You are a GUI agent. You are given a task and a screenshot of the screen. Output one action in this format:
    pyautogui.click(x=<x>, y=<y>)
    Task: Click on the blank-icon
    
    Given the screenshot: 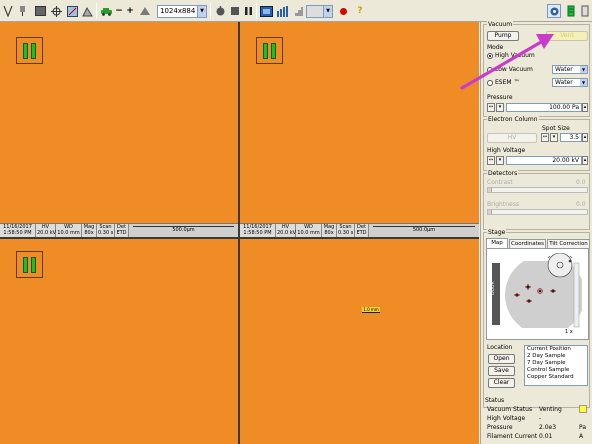 What is the action you would take?
    pyautogui.click(x=40, y=11)
    